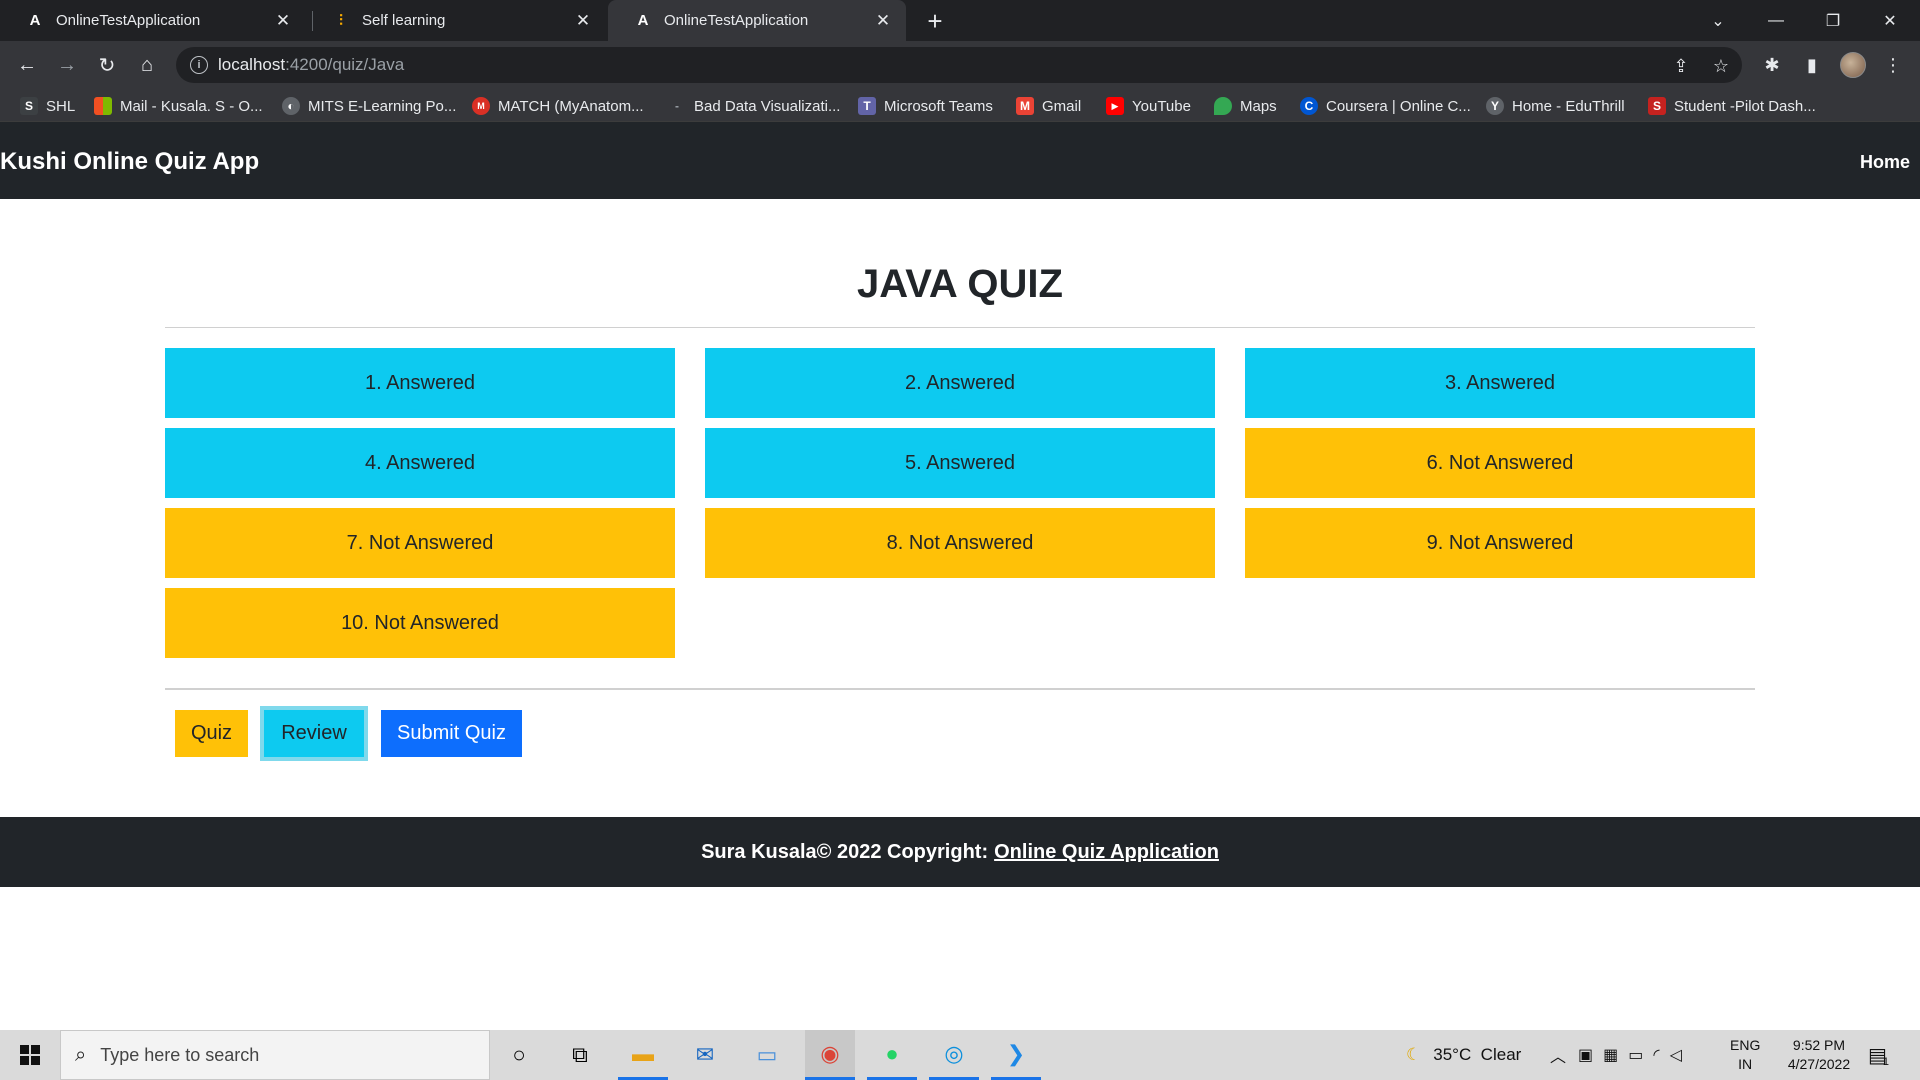  I want to click on star-icon: ☆, so click(1721, 66).